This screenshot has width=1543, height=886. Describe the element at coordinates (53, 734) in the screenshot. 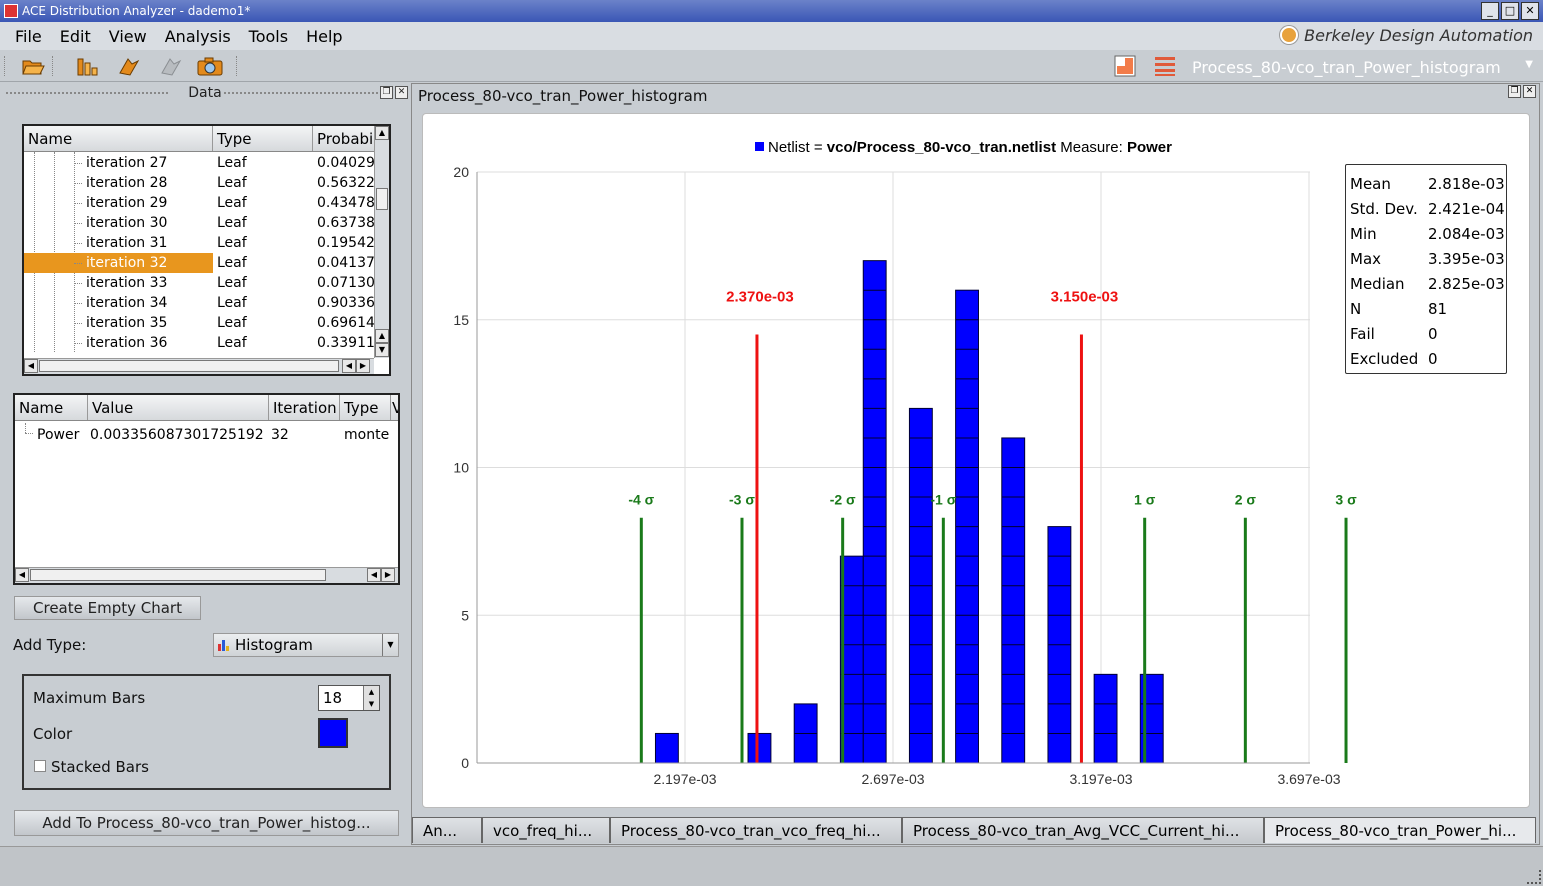

I see `color-label: Color` at that location.